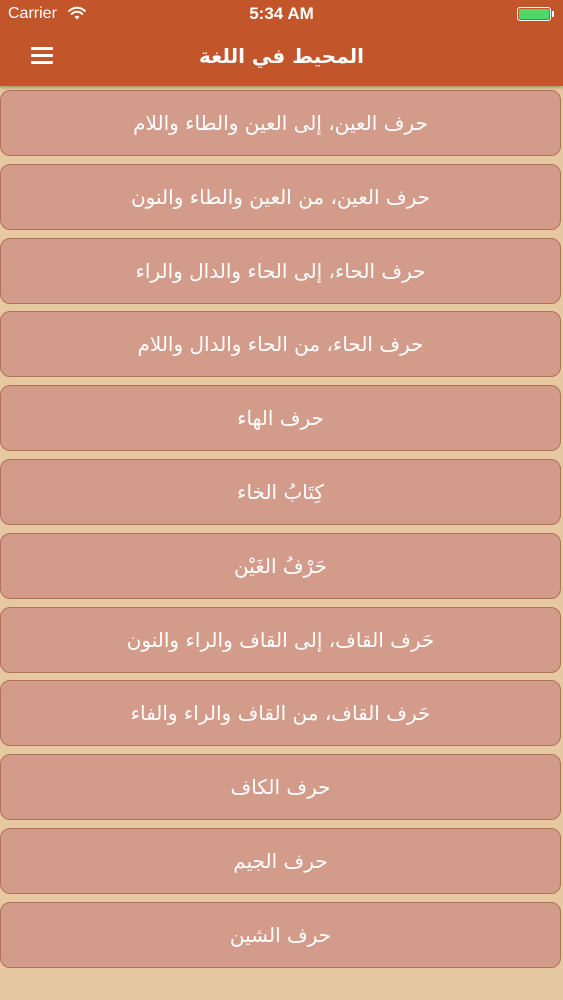 This screenshot has width=563, height=1000. I want to click on list-item-label: حَرْفُ الغَيْن, so click(280, 565).